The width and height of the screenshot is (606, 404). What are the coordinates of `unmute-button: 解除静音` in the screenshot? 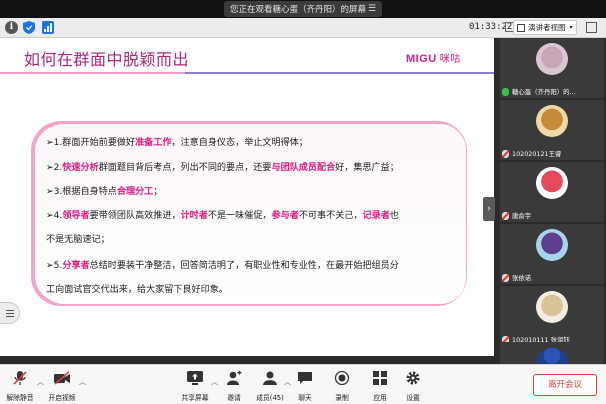 It's located at (20, 385).